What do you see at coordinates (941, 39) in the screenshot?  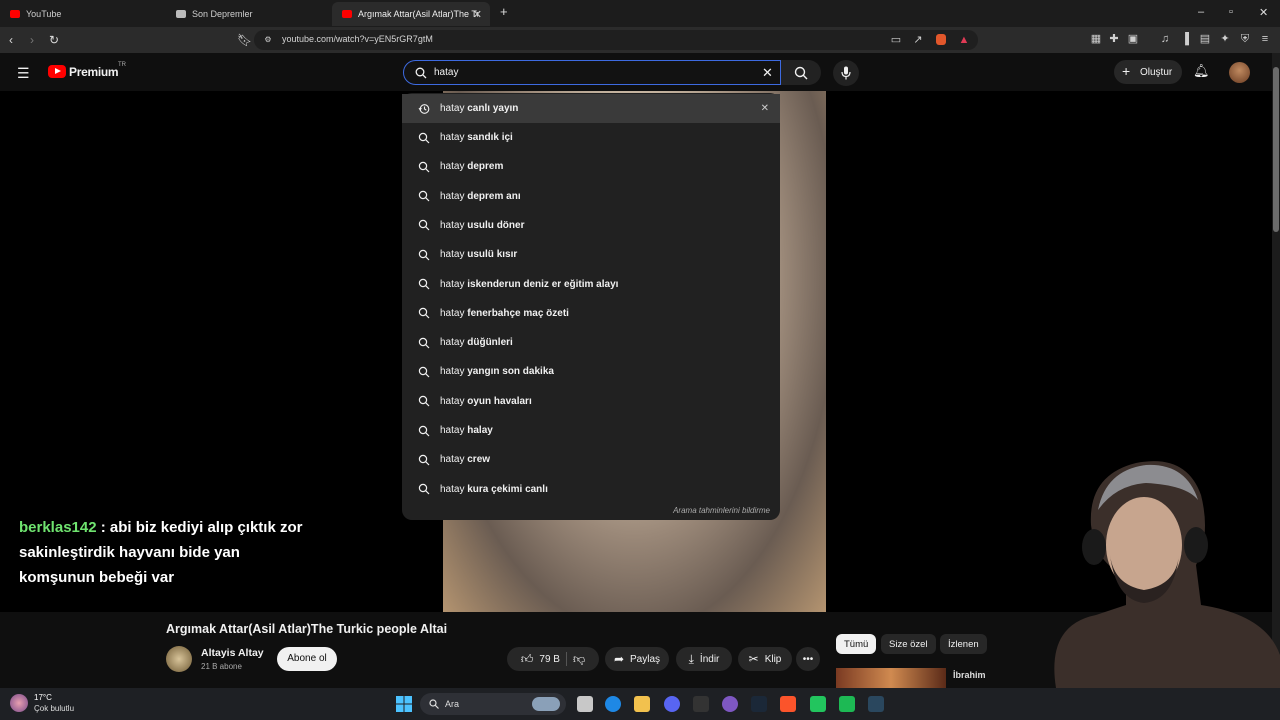 I see `brave-shield-icon` at bounding box center [941, 39].